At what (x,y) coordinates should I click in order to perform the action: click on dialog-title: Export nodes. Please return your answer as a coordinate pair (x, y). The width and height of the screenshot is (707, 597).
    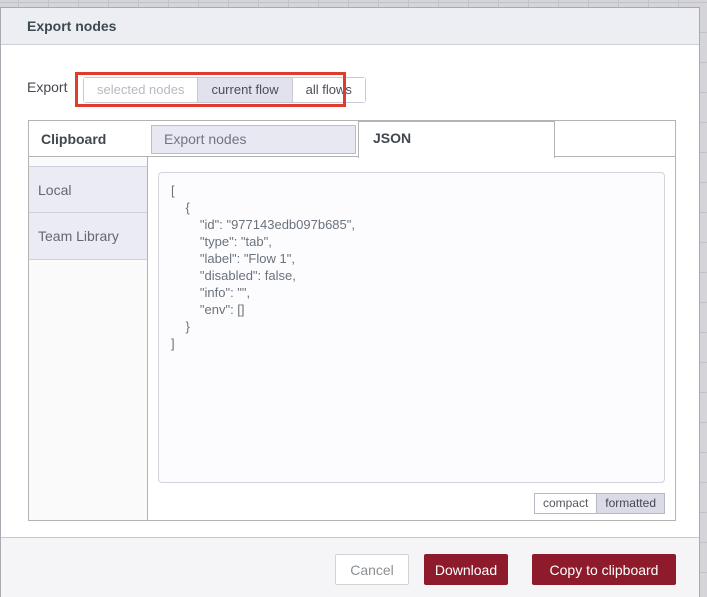
    Looking at the image, I should click on (72, 26).